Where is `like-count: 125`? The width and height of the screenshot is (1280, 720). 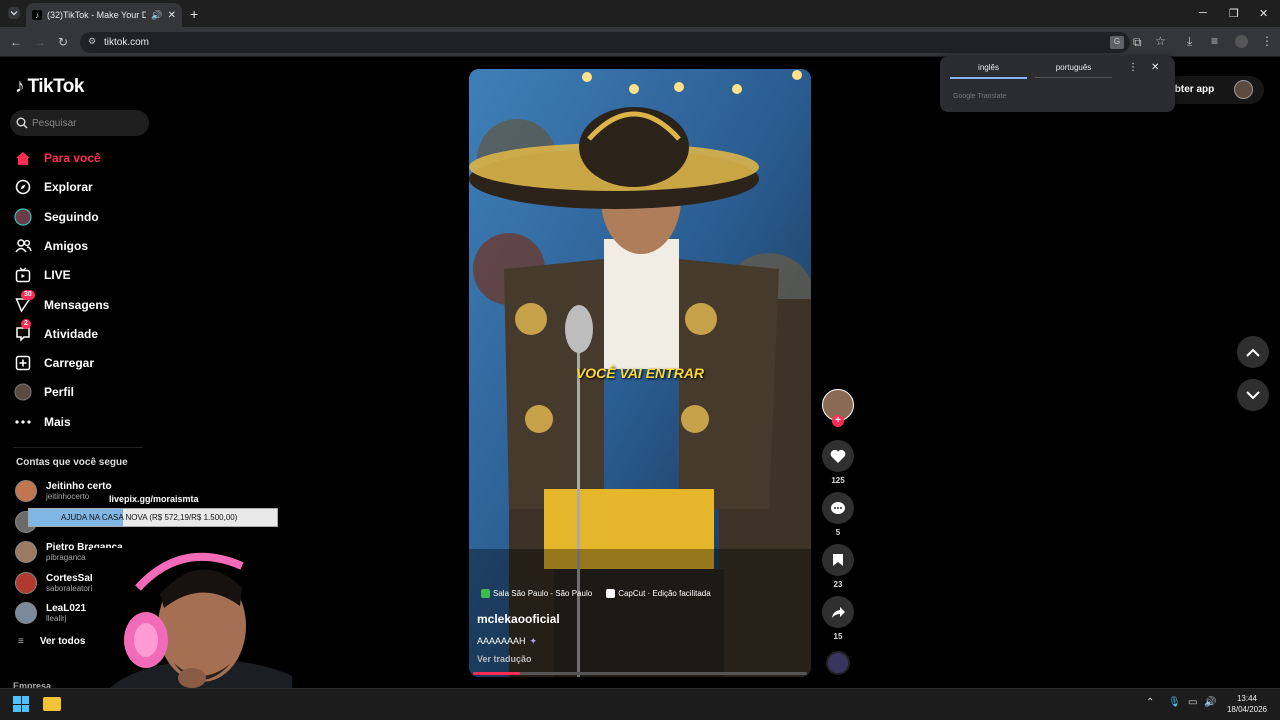
like-count: 125 is located at coordinates (838, 480).